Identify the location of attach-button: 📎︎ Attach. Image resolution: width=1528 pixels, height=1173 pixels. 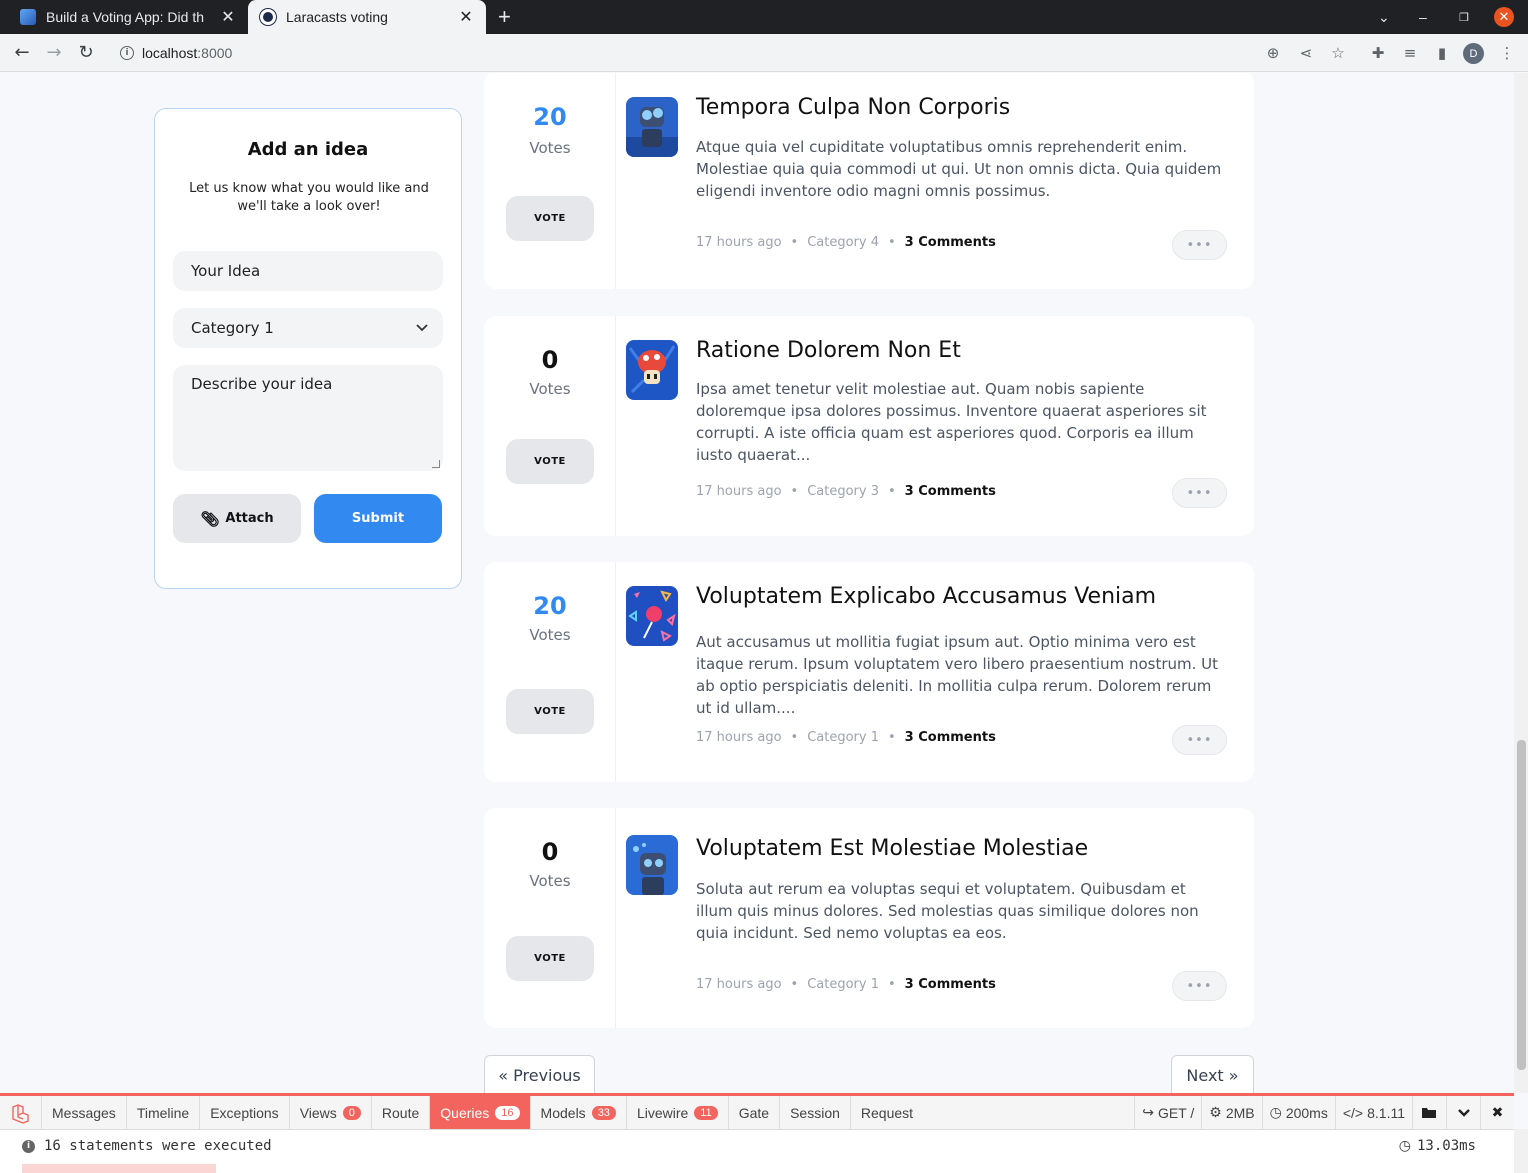
(237, 518).